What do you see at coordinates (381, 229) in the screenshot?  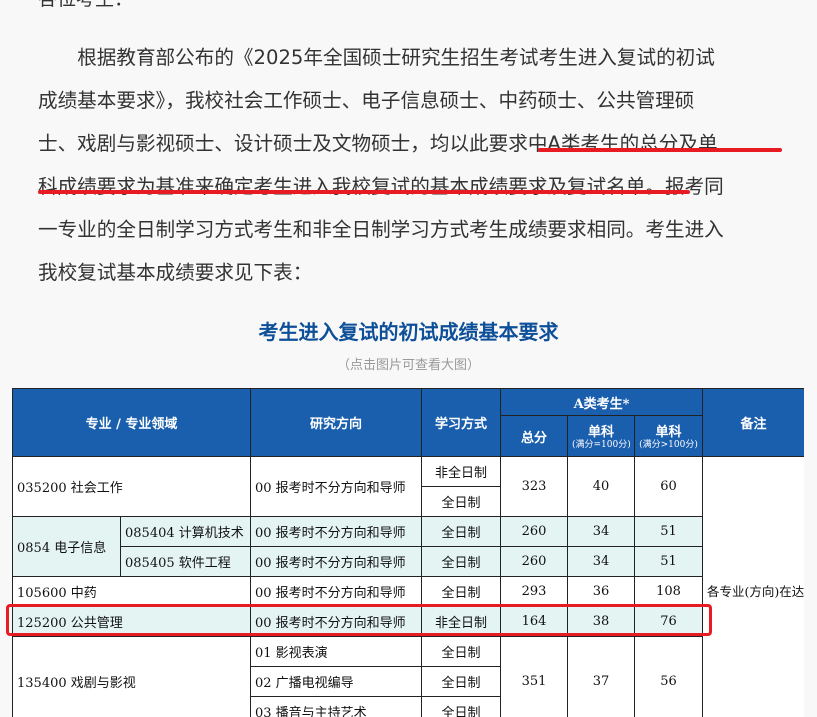 I see `paragraph-line: 一专业的全日制学习方式考生和非全日制学习方式考生成绩要求相同。考生进入` at bounding box center [381, 229].